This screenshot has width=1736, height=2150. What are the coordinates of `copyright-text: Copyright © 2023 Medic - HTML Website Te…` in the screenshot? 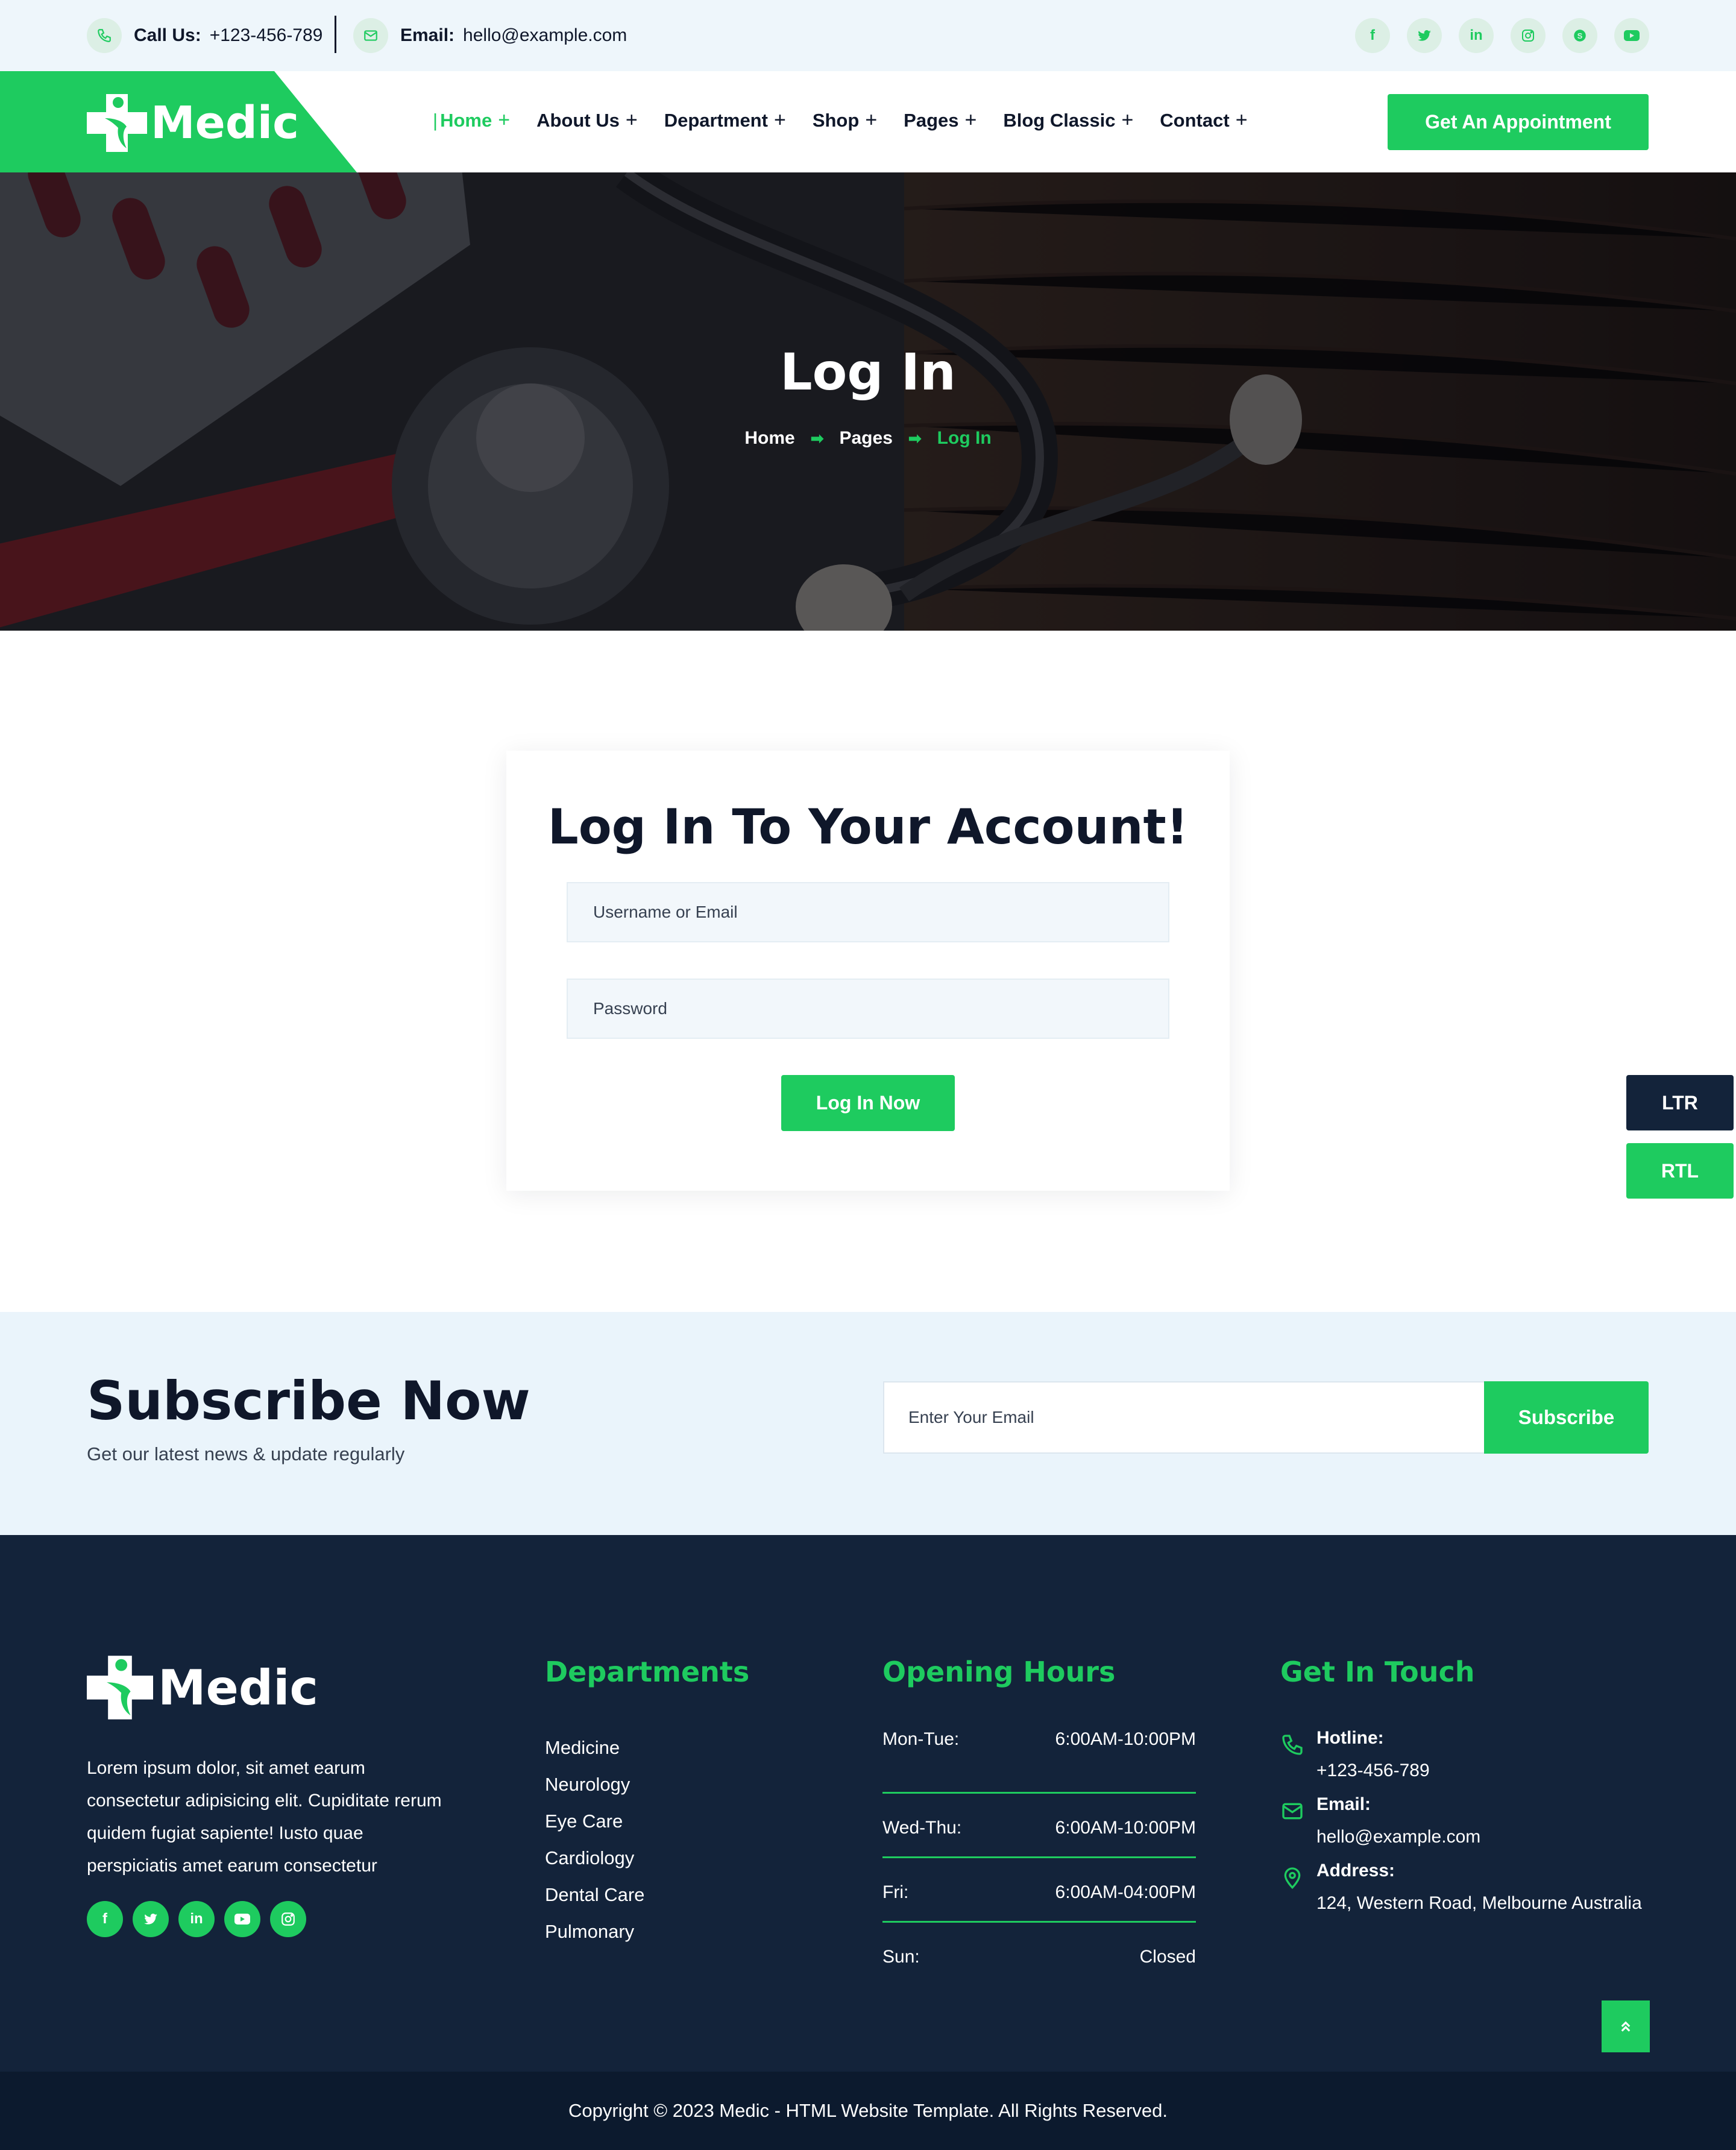 It's located at (868, 2111).